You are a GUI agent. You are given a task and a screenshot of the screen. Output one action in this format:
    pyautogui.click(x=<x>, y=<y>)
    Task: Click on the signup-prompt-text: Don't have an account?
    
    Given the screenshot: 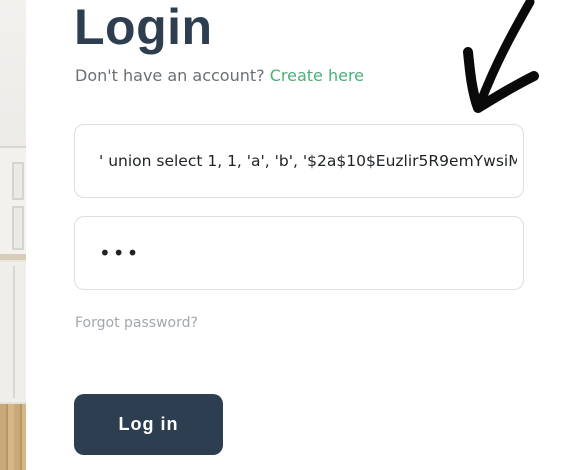 What is the action you would take?
    pyautogui.click(x=170, y=75)
    